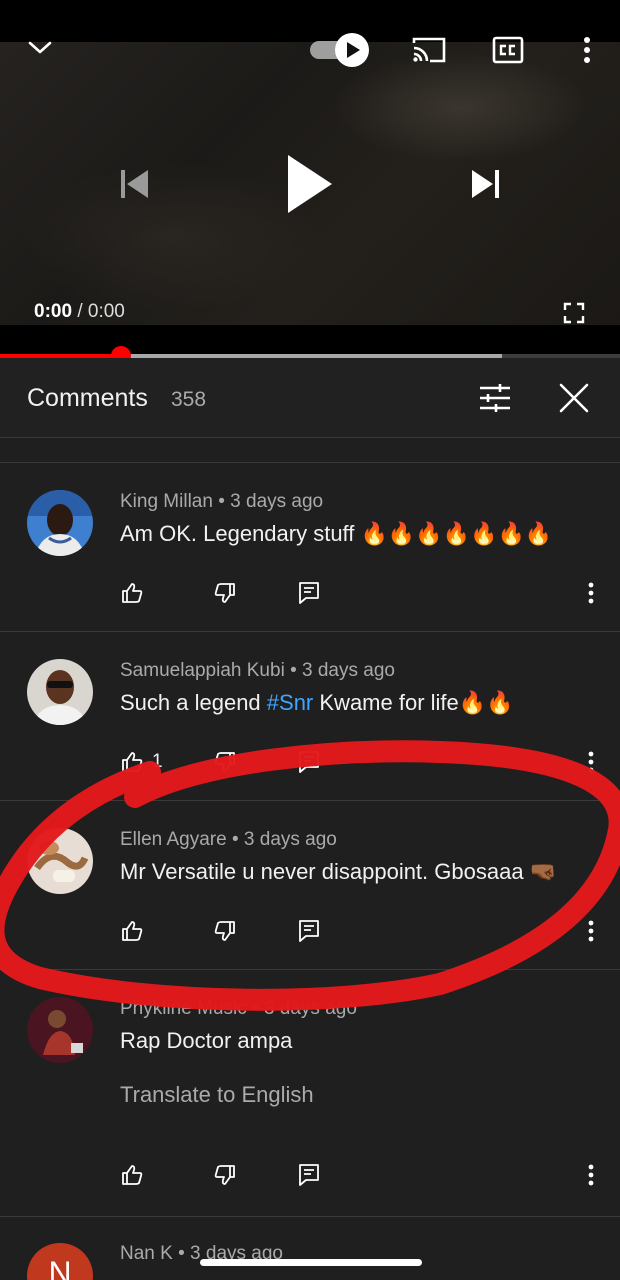 The width and height of the screenshot is (620, 1280). I want to click on autoplay-toggle-icon, so click(339, 50).